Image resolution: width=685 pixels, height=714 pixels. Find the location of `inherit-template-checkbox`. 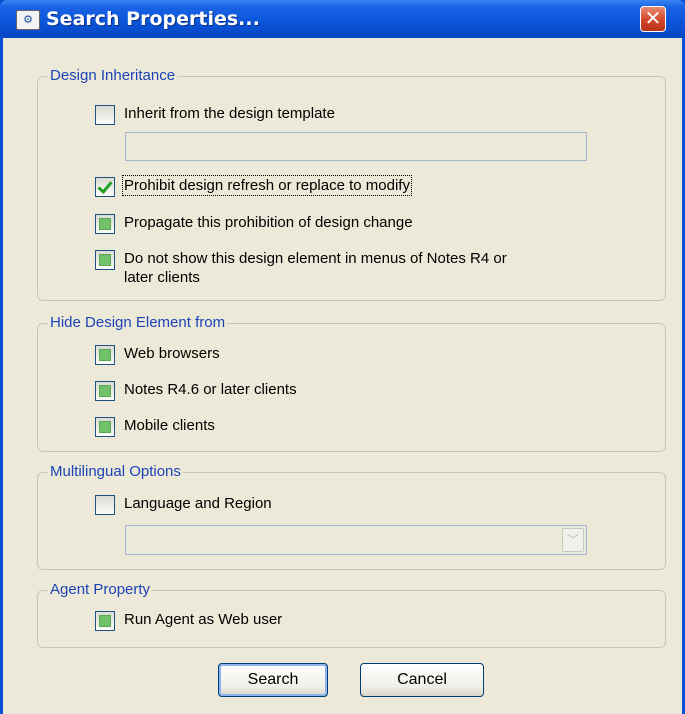

inherit-template-checkbox is located at coordinates (105, 115).